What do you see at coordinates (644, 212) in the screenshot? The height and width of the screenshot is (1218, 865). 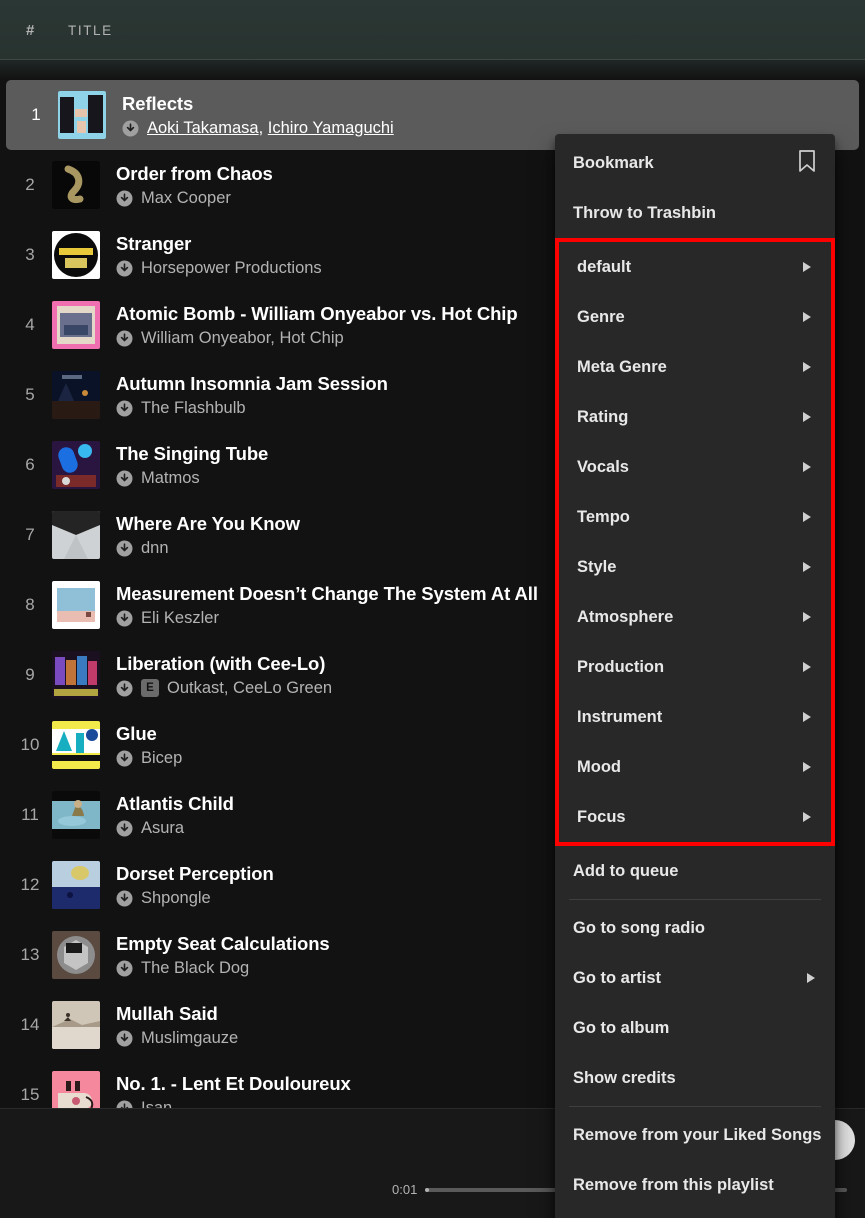 I see `menu-item-label: Throw to Trashbin` at bounding box center [644, 212].